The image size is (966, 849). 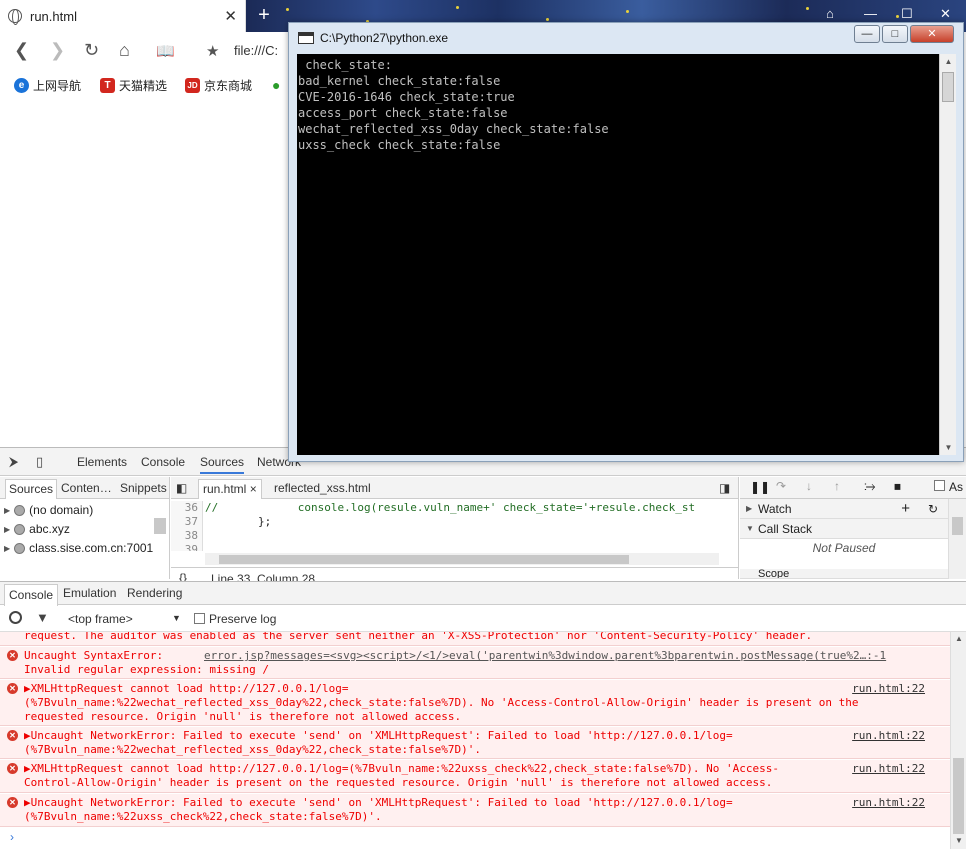 What do you see at coordinates (89, 593) in the screenshot?
I see `drawer-tab-emulation: Emulation` at bounding box center [89, 593].